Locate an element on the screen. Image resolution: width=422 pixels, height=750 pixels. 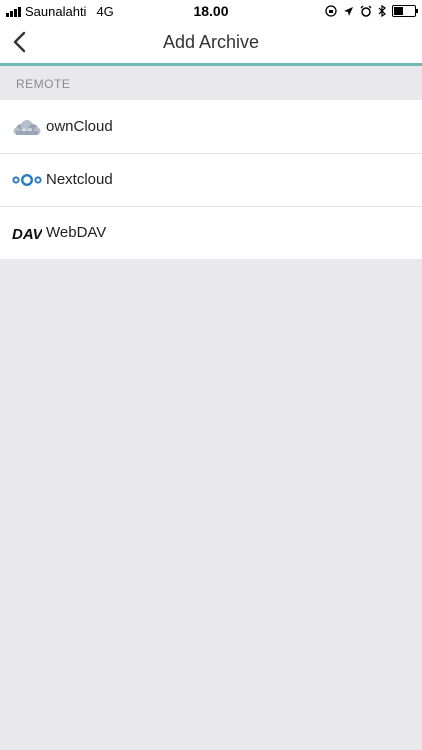
screen-rotation-lock-icon is located at coordinates (331, 11).